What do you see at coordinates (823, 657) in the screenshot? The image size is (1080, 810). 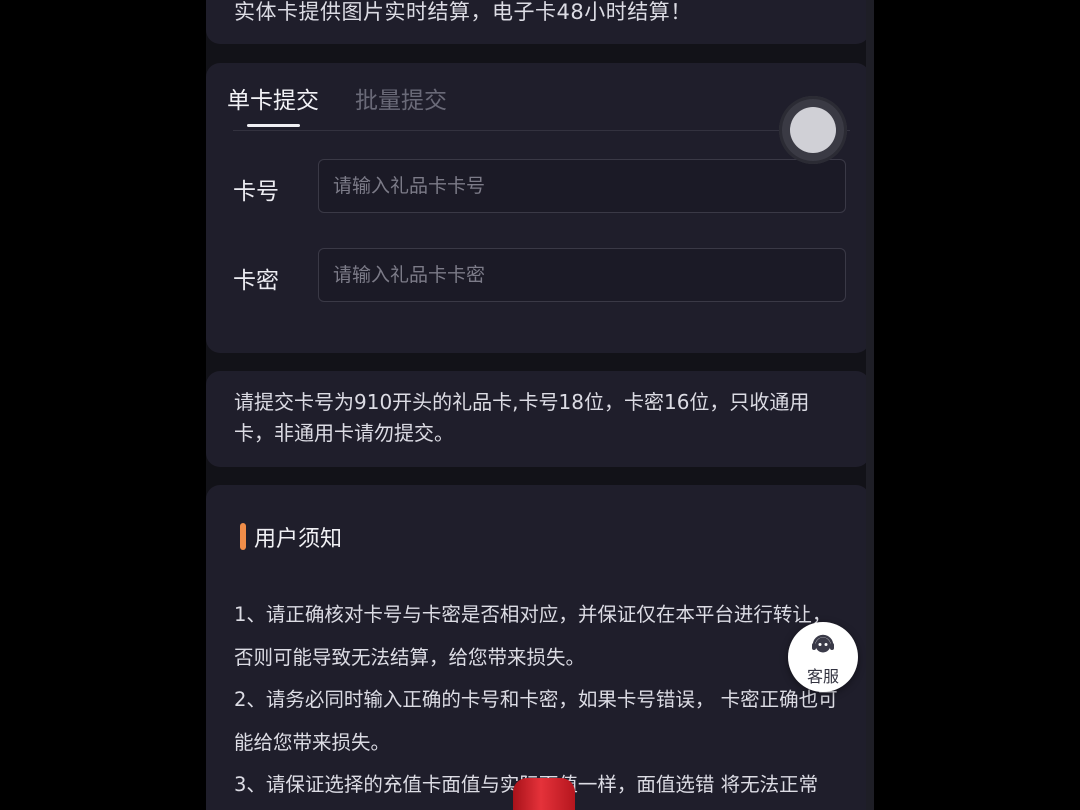 I see `customer-service-button: 客服` at bounding box center [823, 657].